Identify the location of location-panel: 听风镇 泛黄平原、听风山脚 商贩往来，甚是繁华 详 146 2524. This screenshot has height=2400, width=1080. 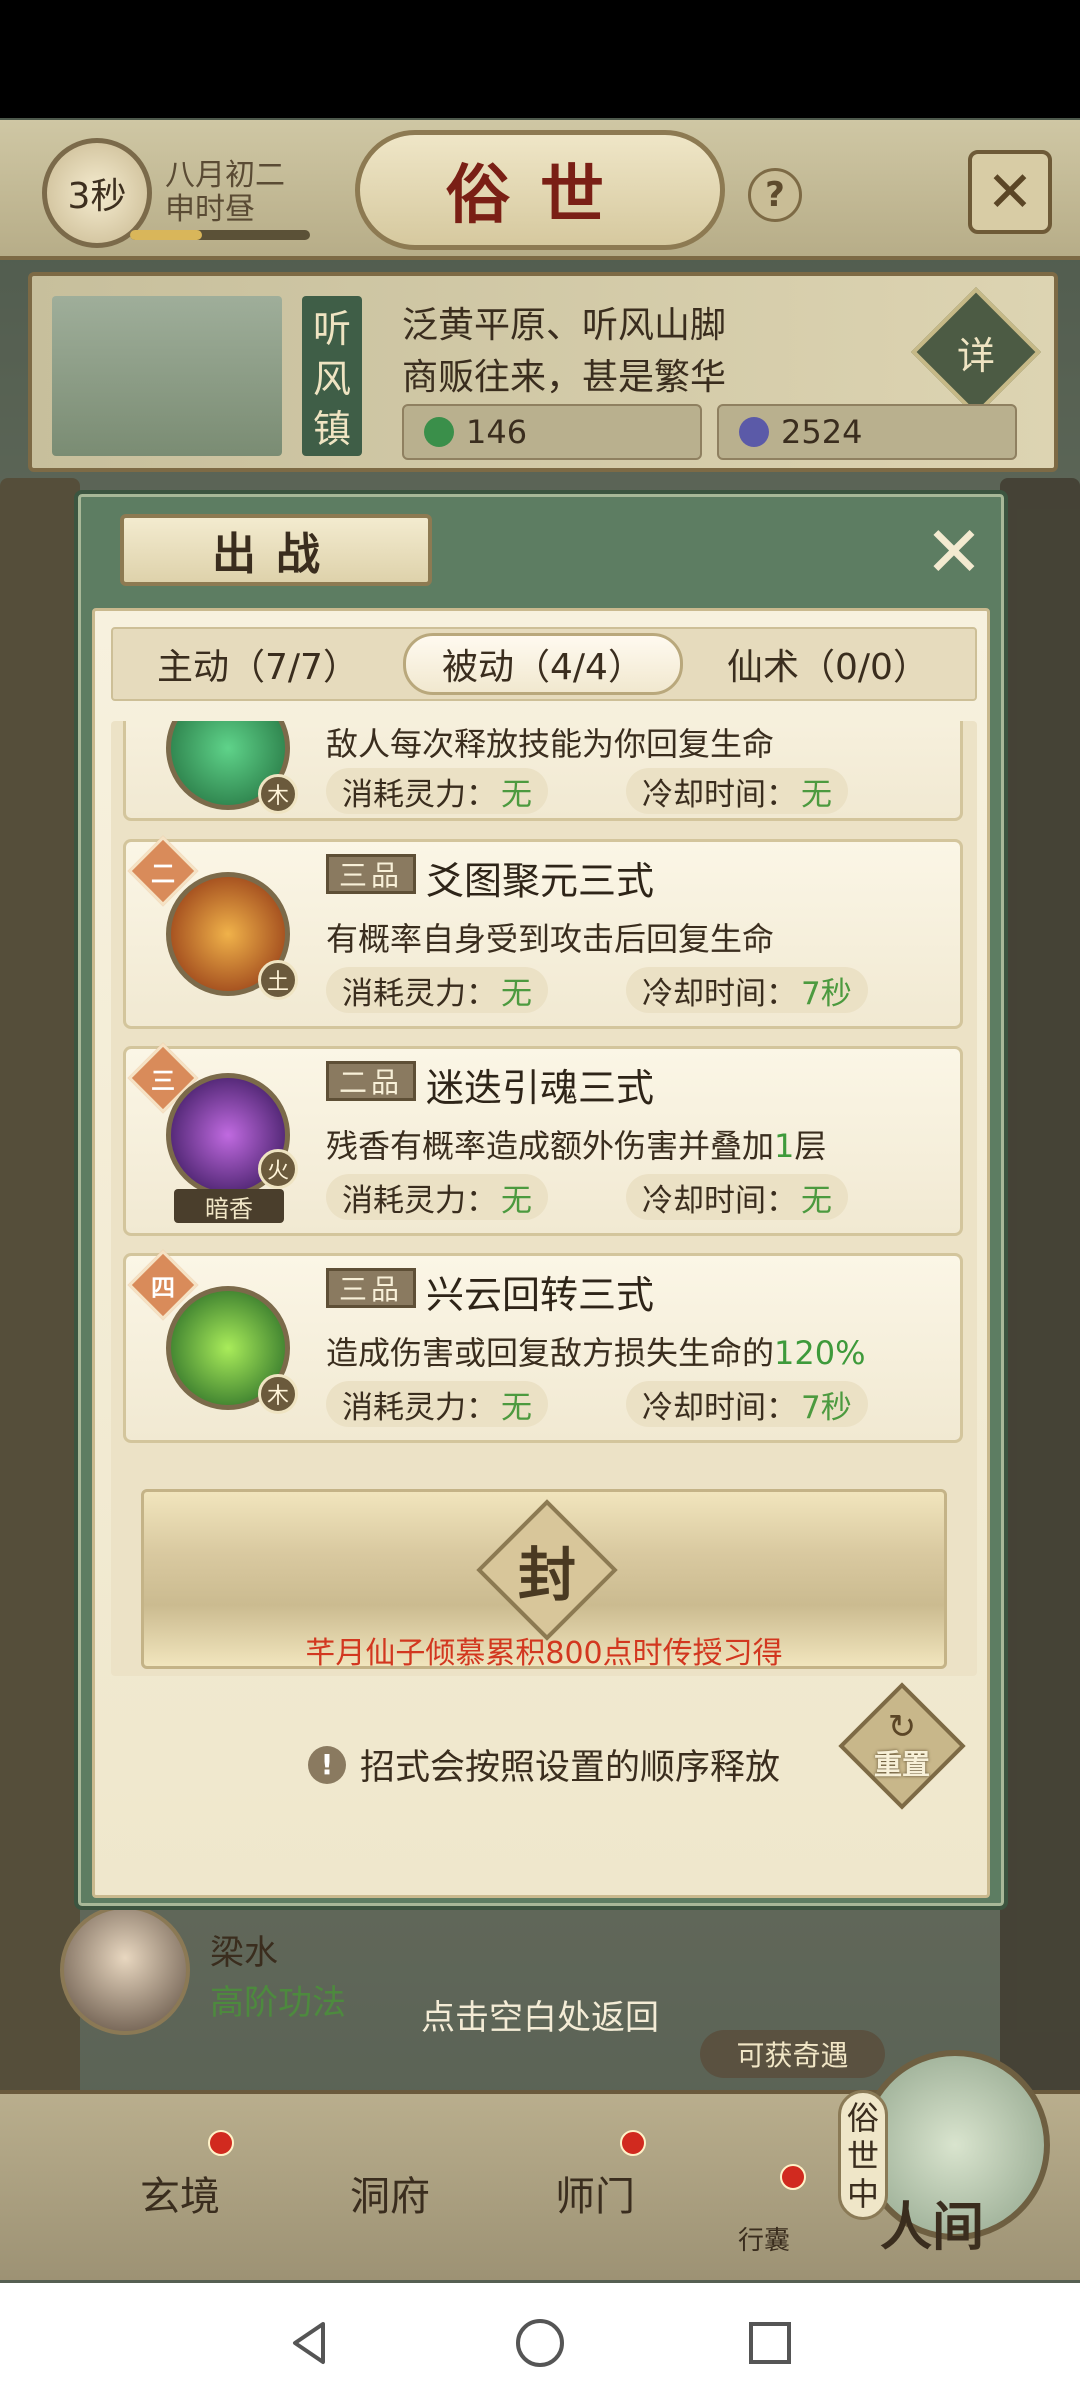
(543, 372).